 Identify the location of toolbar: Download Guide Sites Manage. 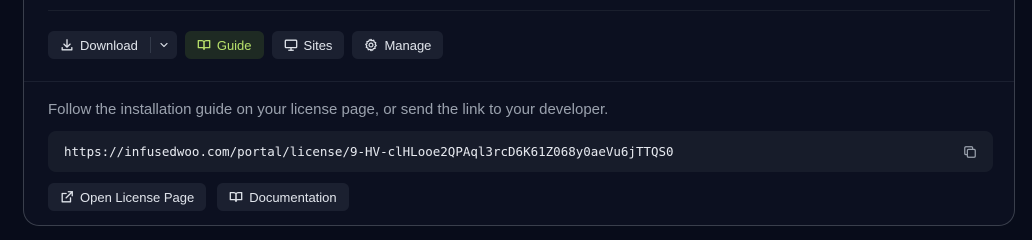
(246, 45).